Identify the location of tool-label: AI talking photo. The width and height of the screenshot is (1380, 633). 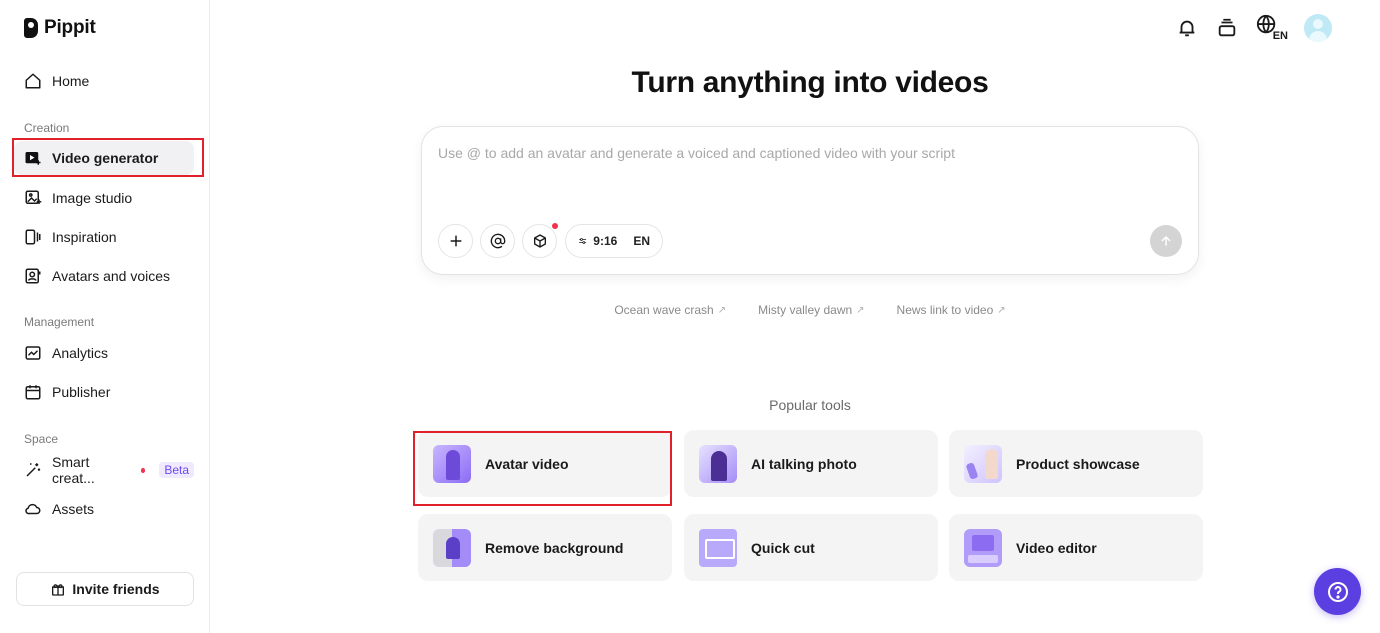
(804, 463).